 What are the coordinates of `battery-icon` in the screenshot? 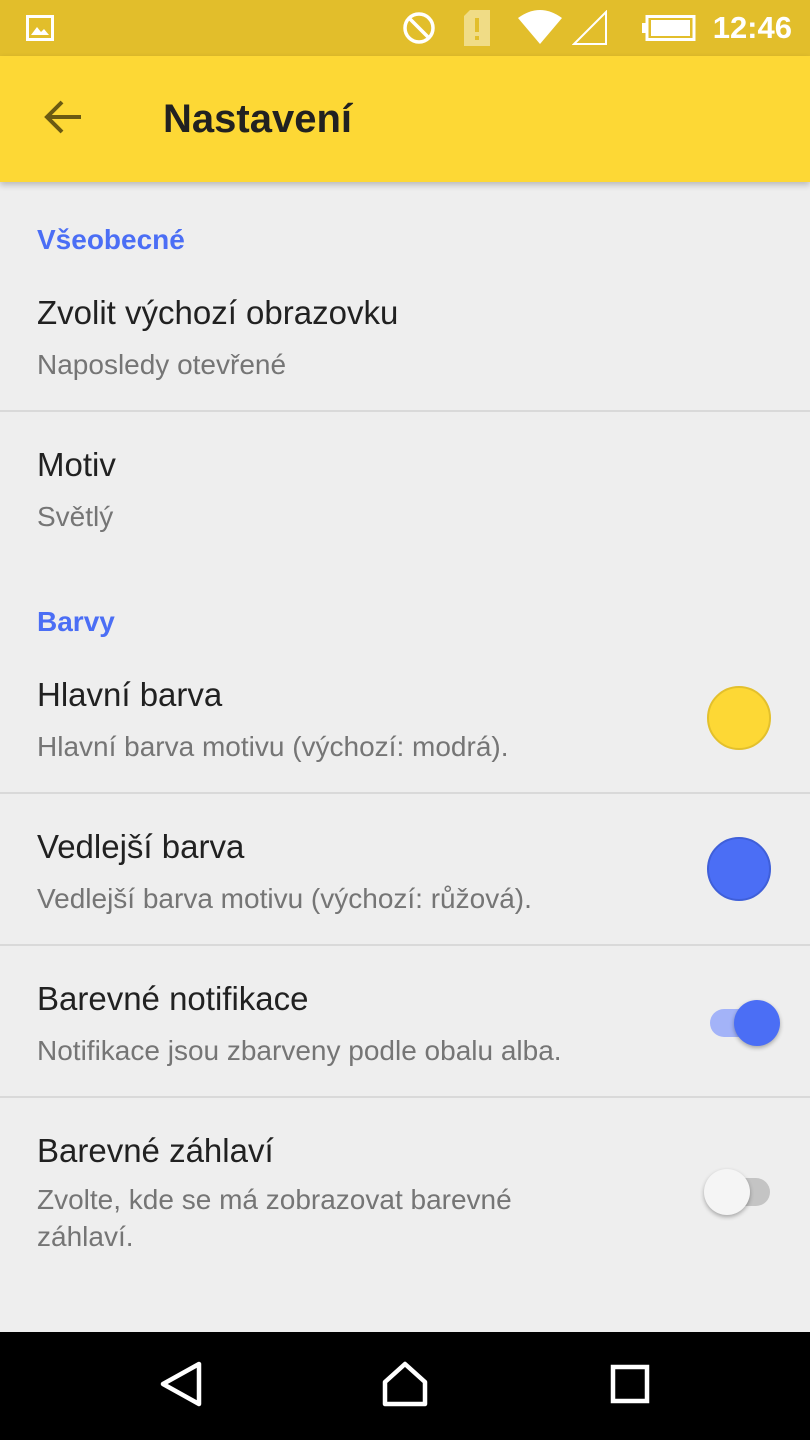 It's located at (669, 28).